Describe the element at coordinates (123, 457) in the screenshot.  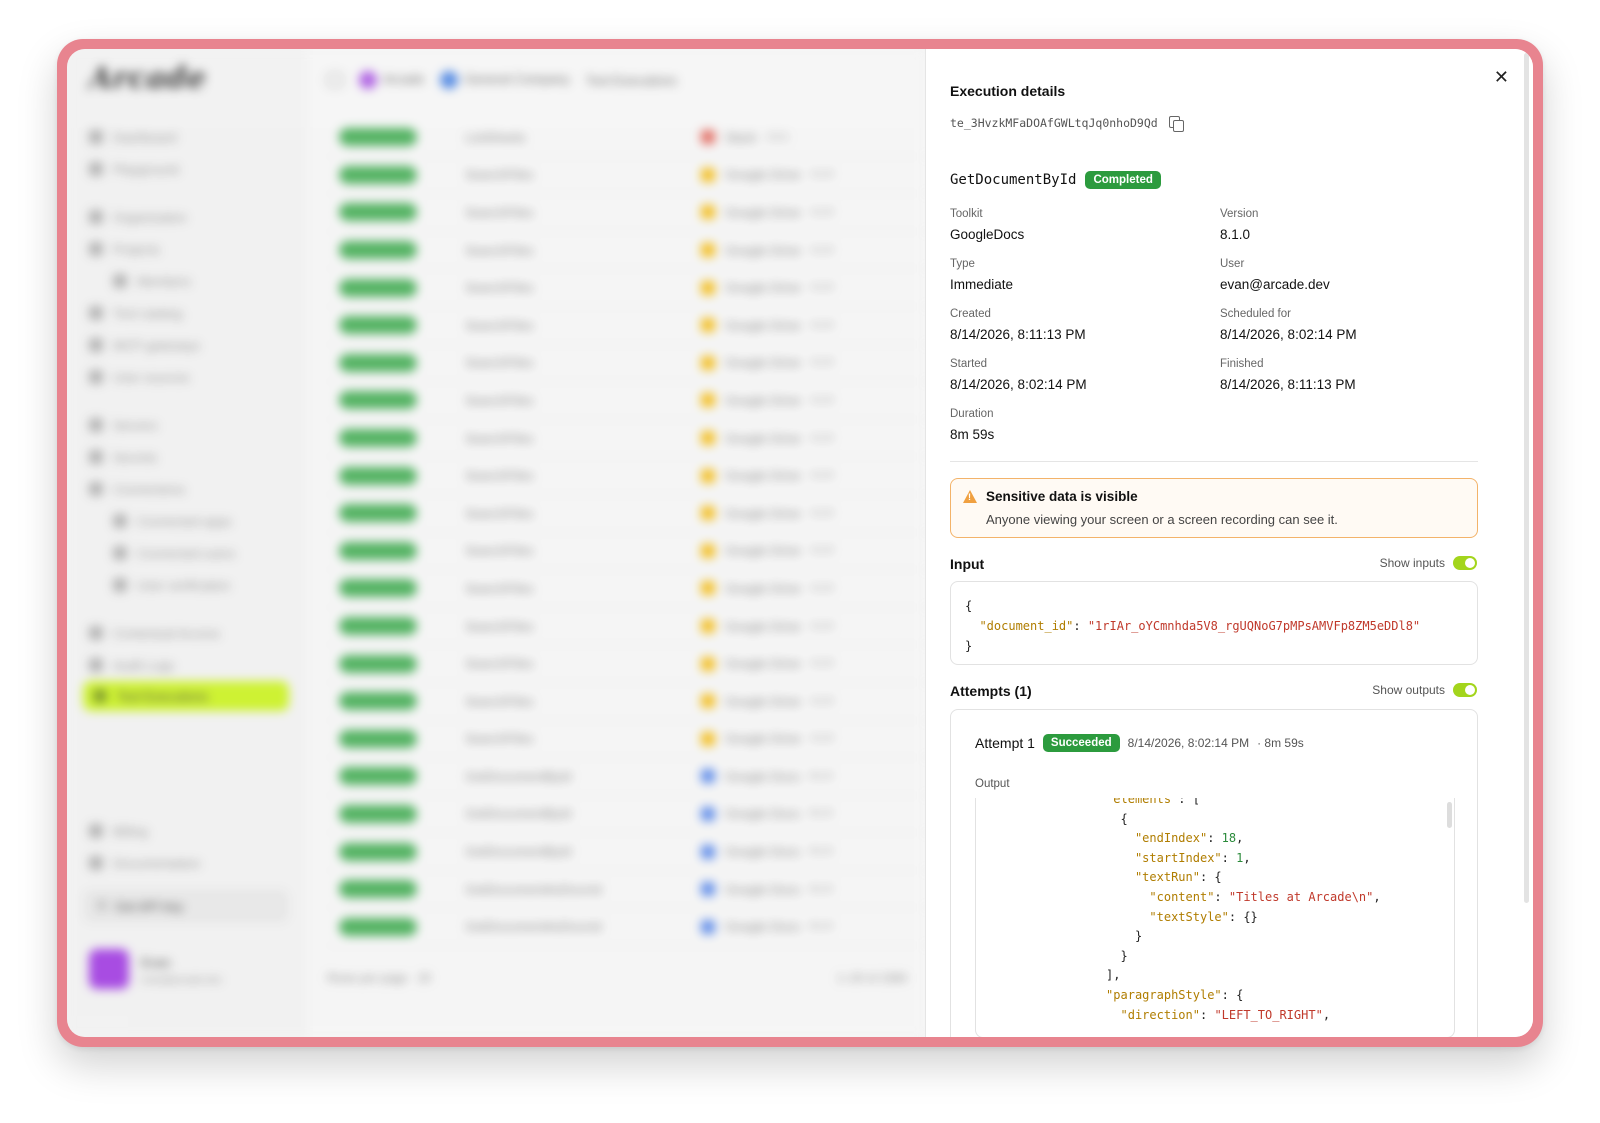
I see `sidebar-item: Secrets` at that location.